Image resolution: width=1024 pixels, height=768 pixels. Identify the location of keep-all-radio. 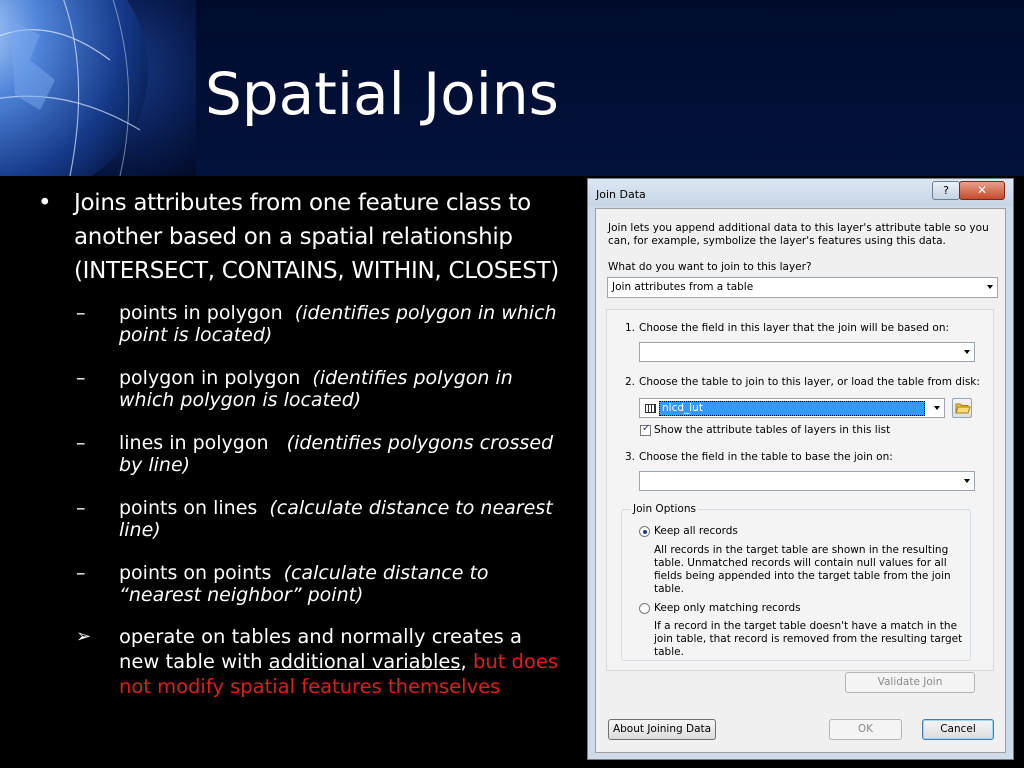
(644, 531).